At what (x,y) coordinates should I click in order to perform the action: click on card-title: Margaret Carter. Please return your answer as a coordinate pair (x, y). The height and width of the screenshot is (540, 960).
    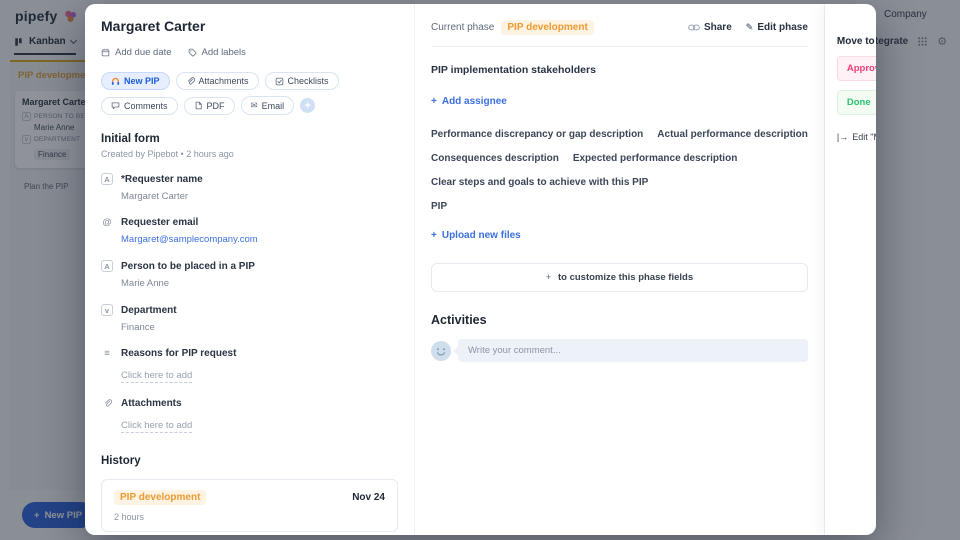
    Looking at the image, I should click on (153, 26).